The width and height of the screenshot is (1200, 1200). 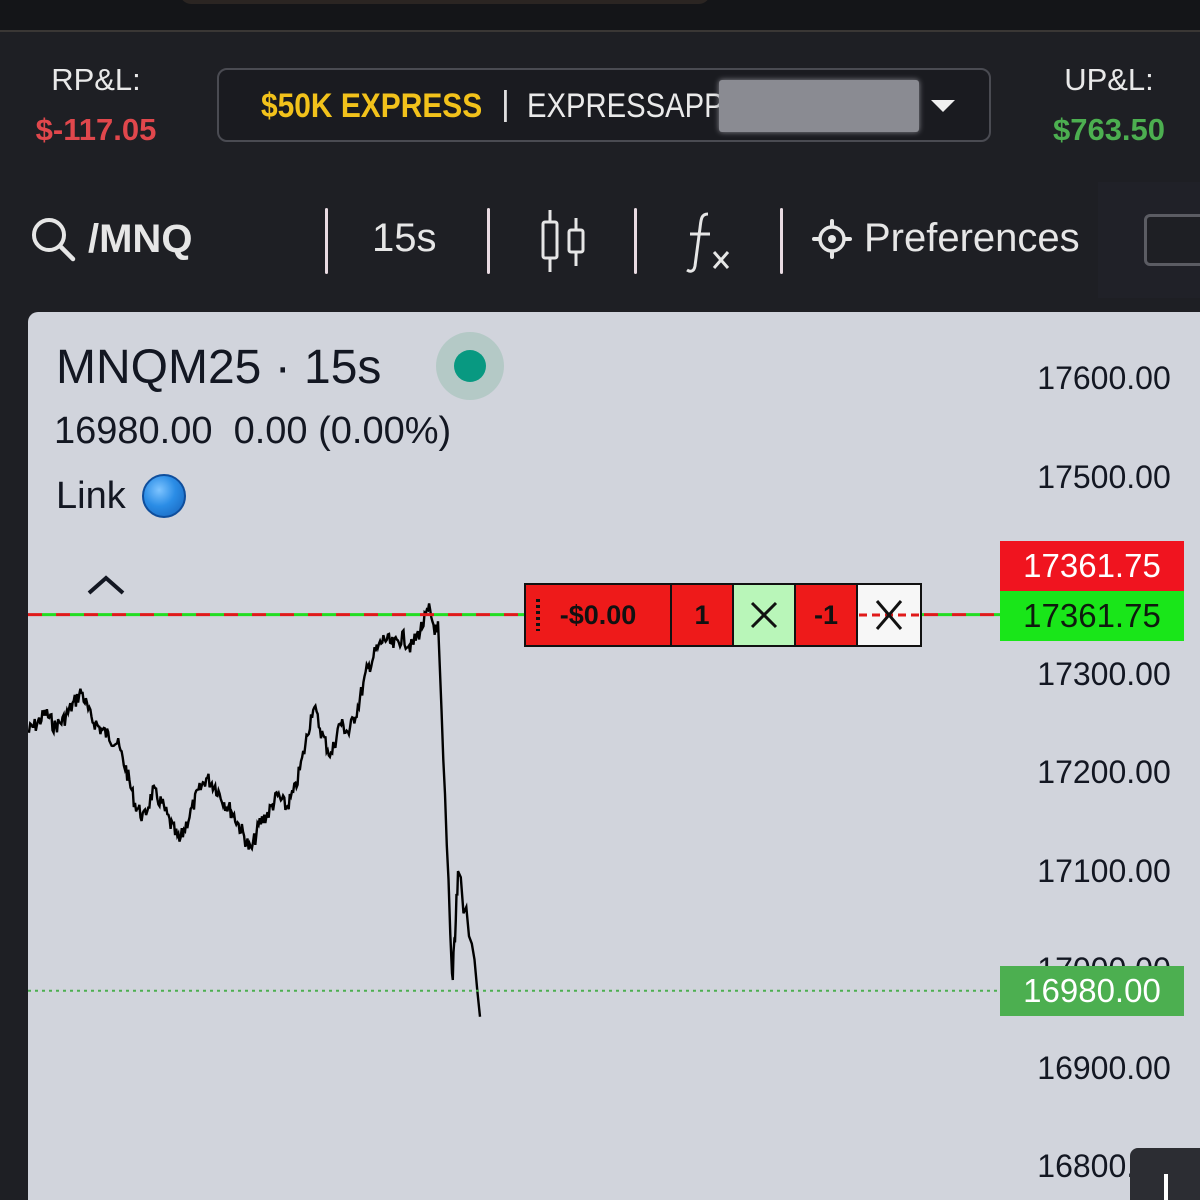 I want to click on order-pnl-value: -$0.00, so click(x=598, y=614).